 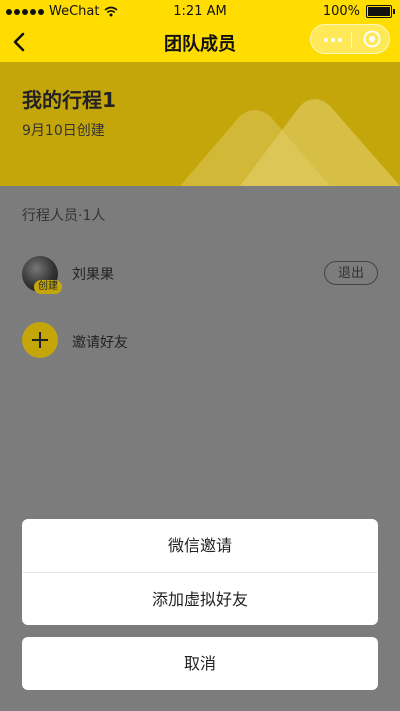 I want to click on mountain-icon, so click(x=290, y=142).